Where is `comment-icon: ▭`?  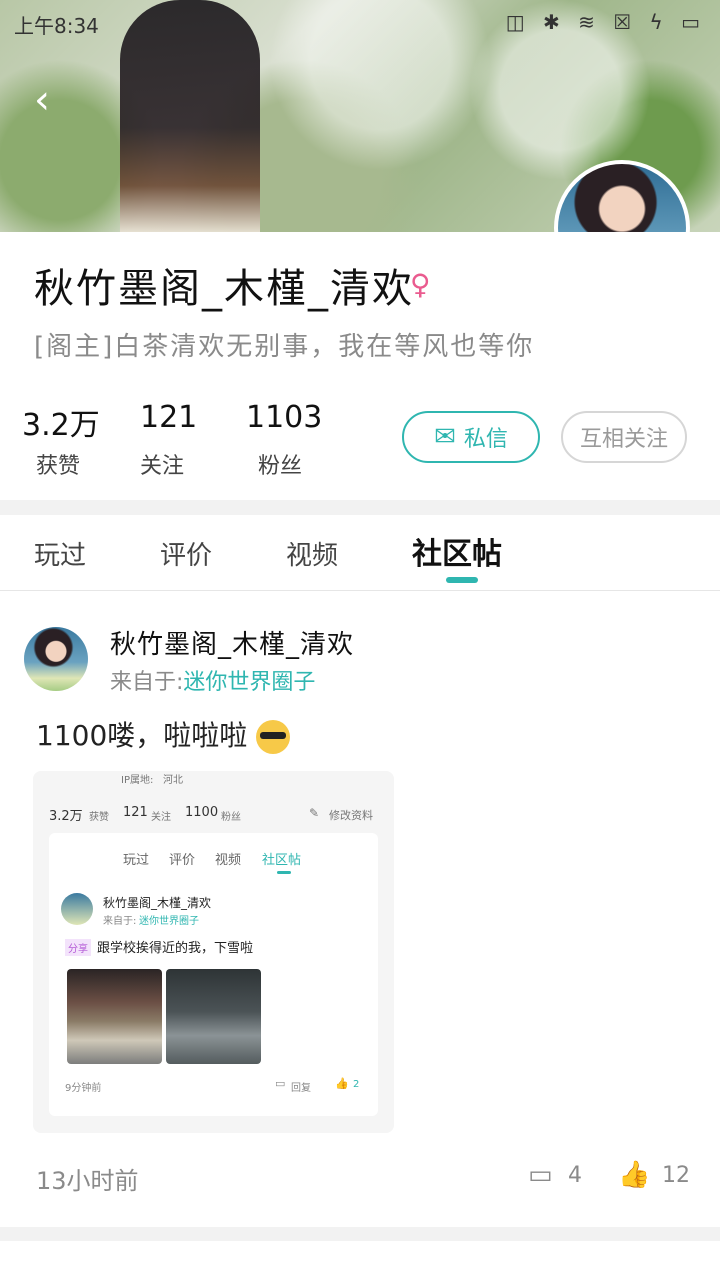
comment-icon: ▭ is located at coordinates (540, 1175).